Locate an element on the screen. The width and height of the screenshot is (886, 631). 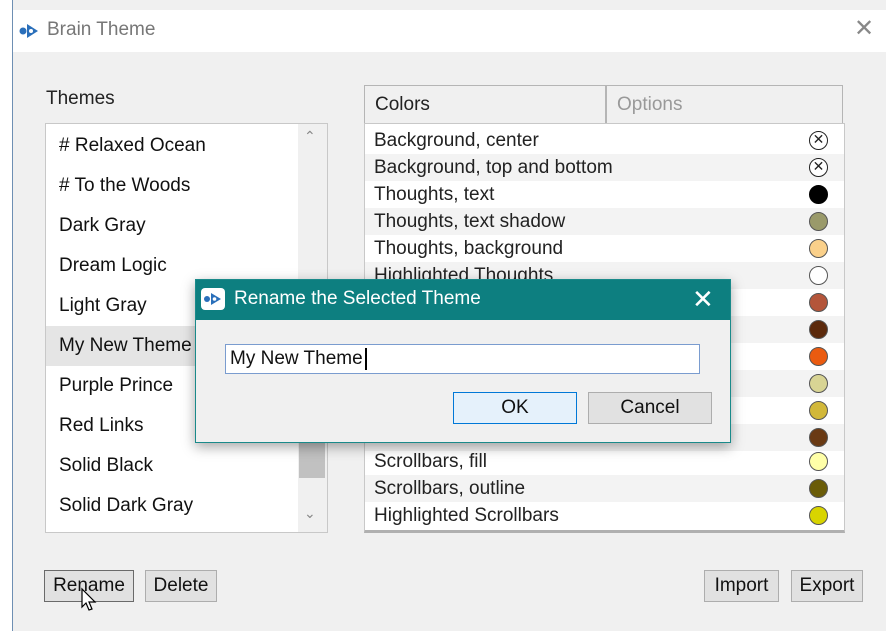
theme-list-item: Solid Dark Gray is located at coordinates (171, 506).